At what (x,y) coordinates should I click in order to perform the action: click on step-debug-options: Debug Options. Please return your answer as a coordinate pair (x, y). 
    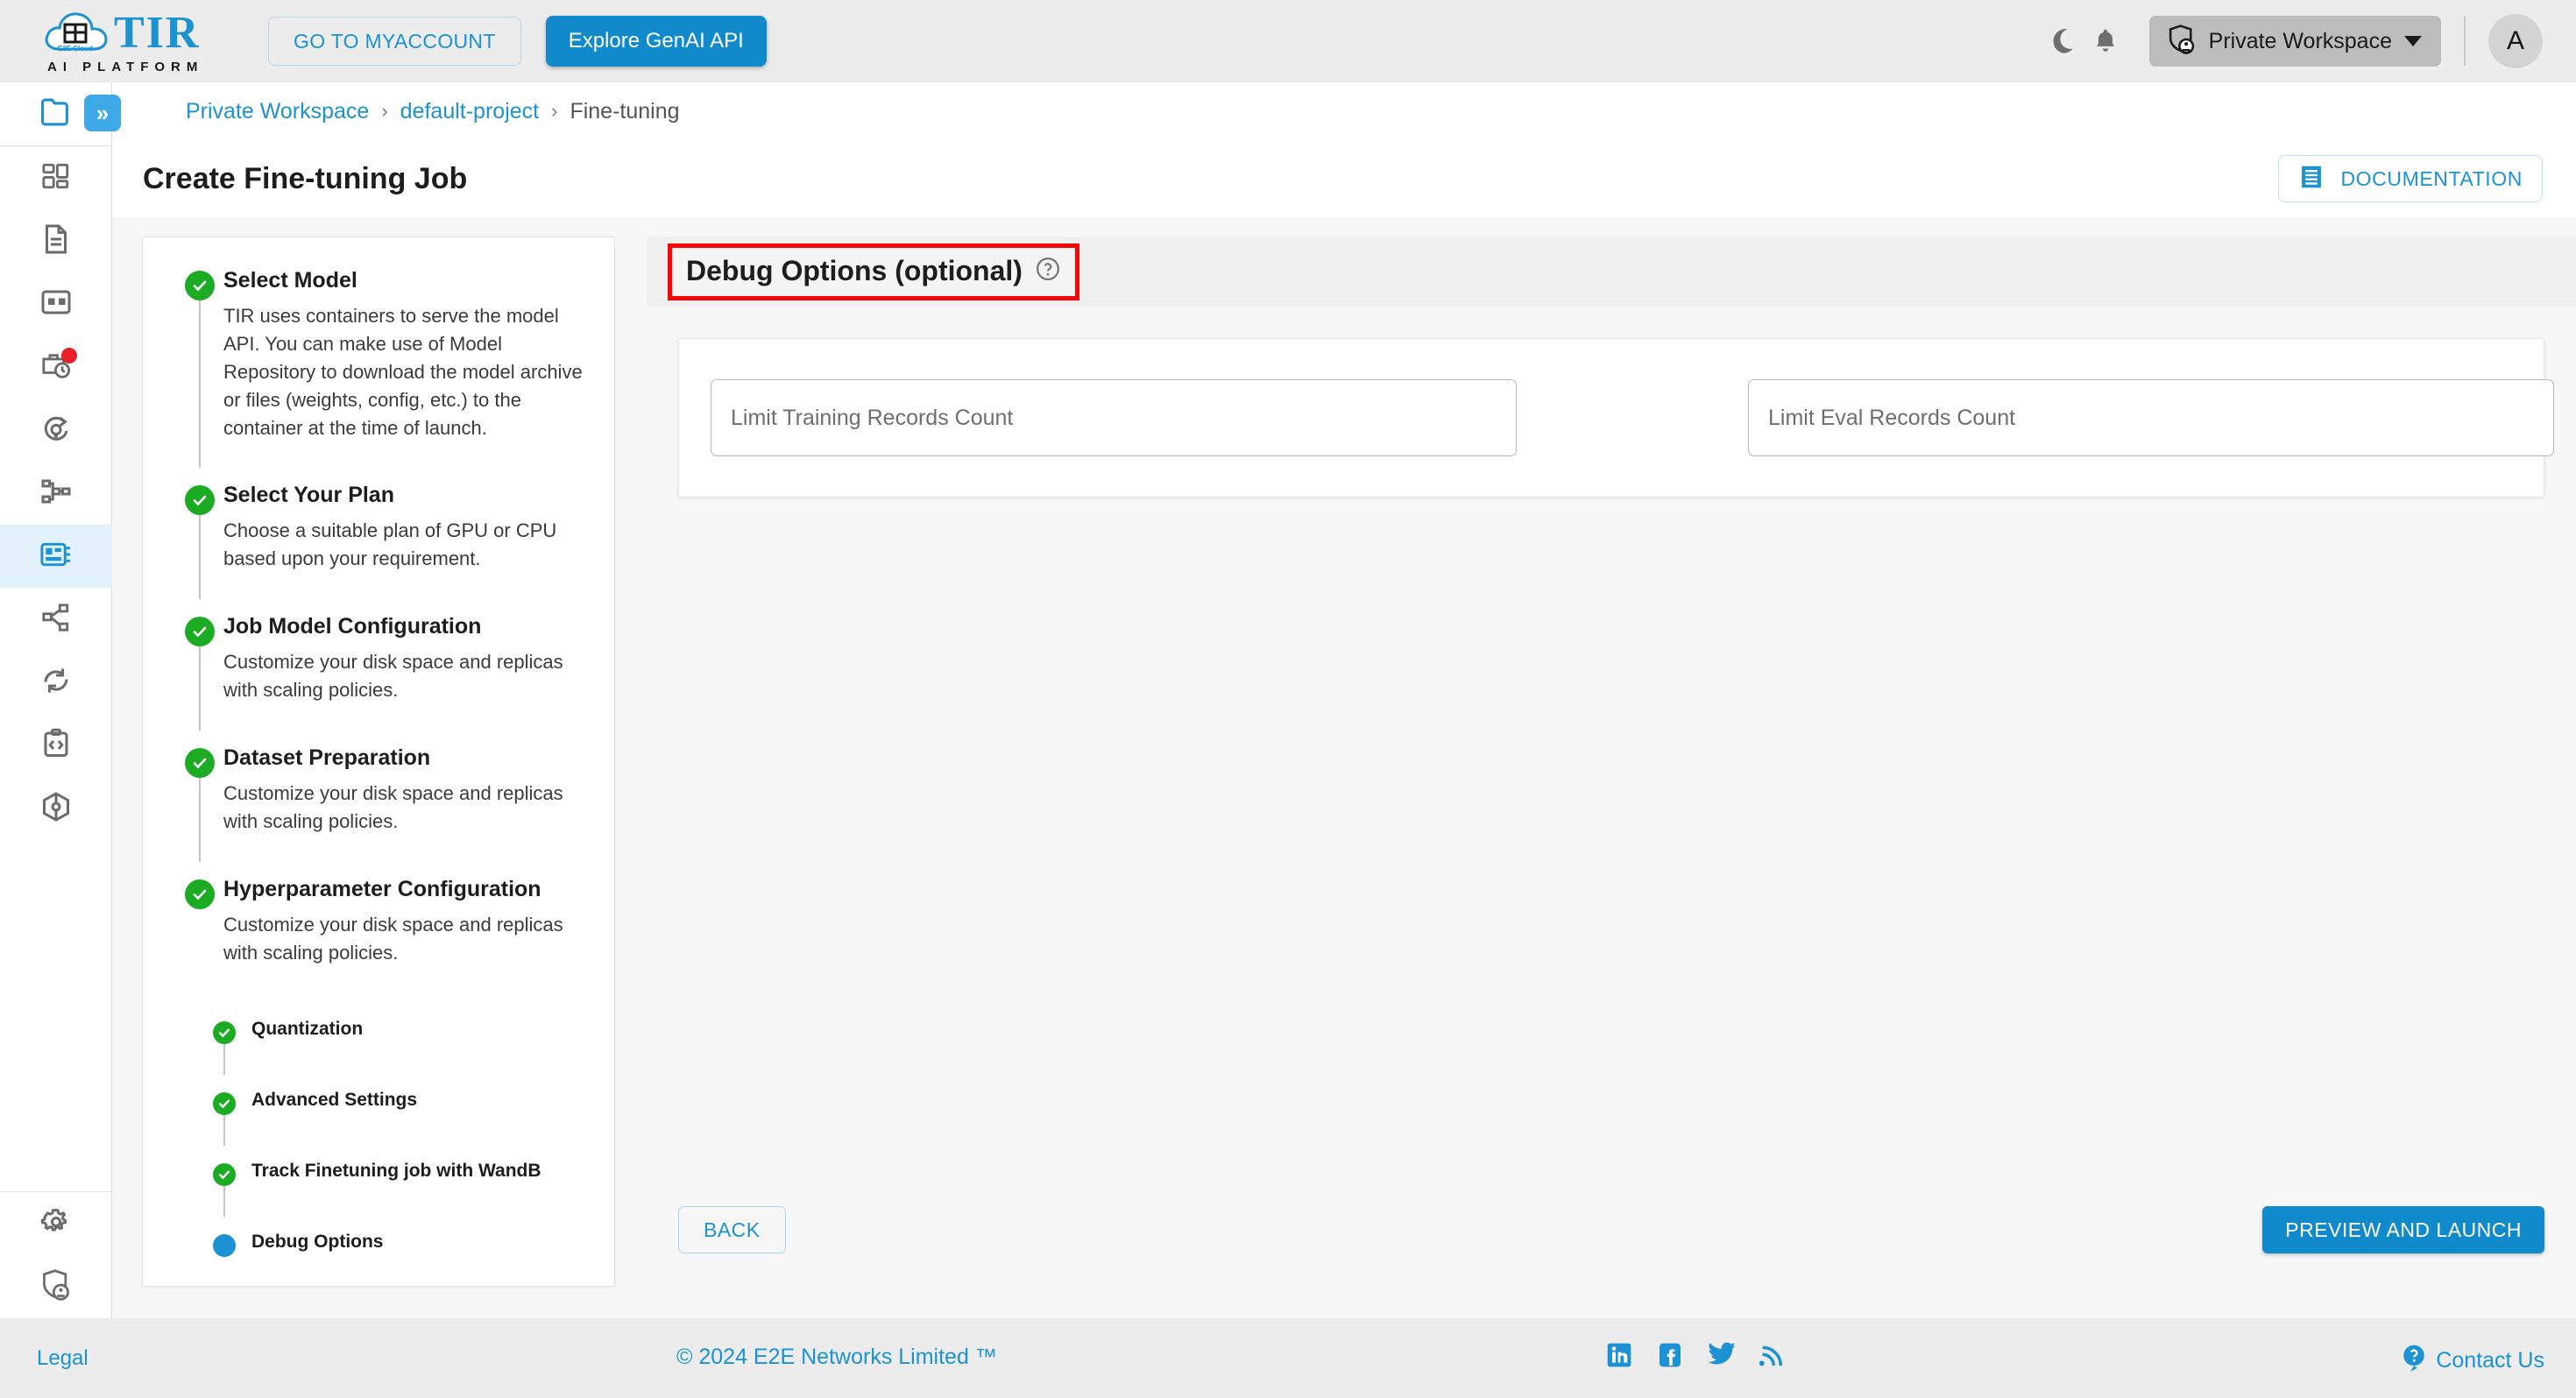
    Looking at the image, I should click on (378, 1244).